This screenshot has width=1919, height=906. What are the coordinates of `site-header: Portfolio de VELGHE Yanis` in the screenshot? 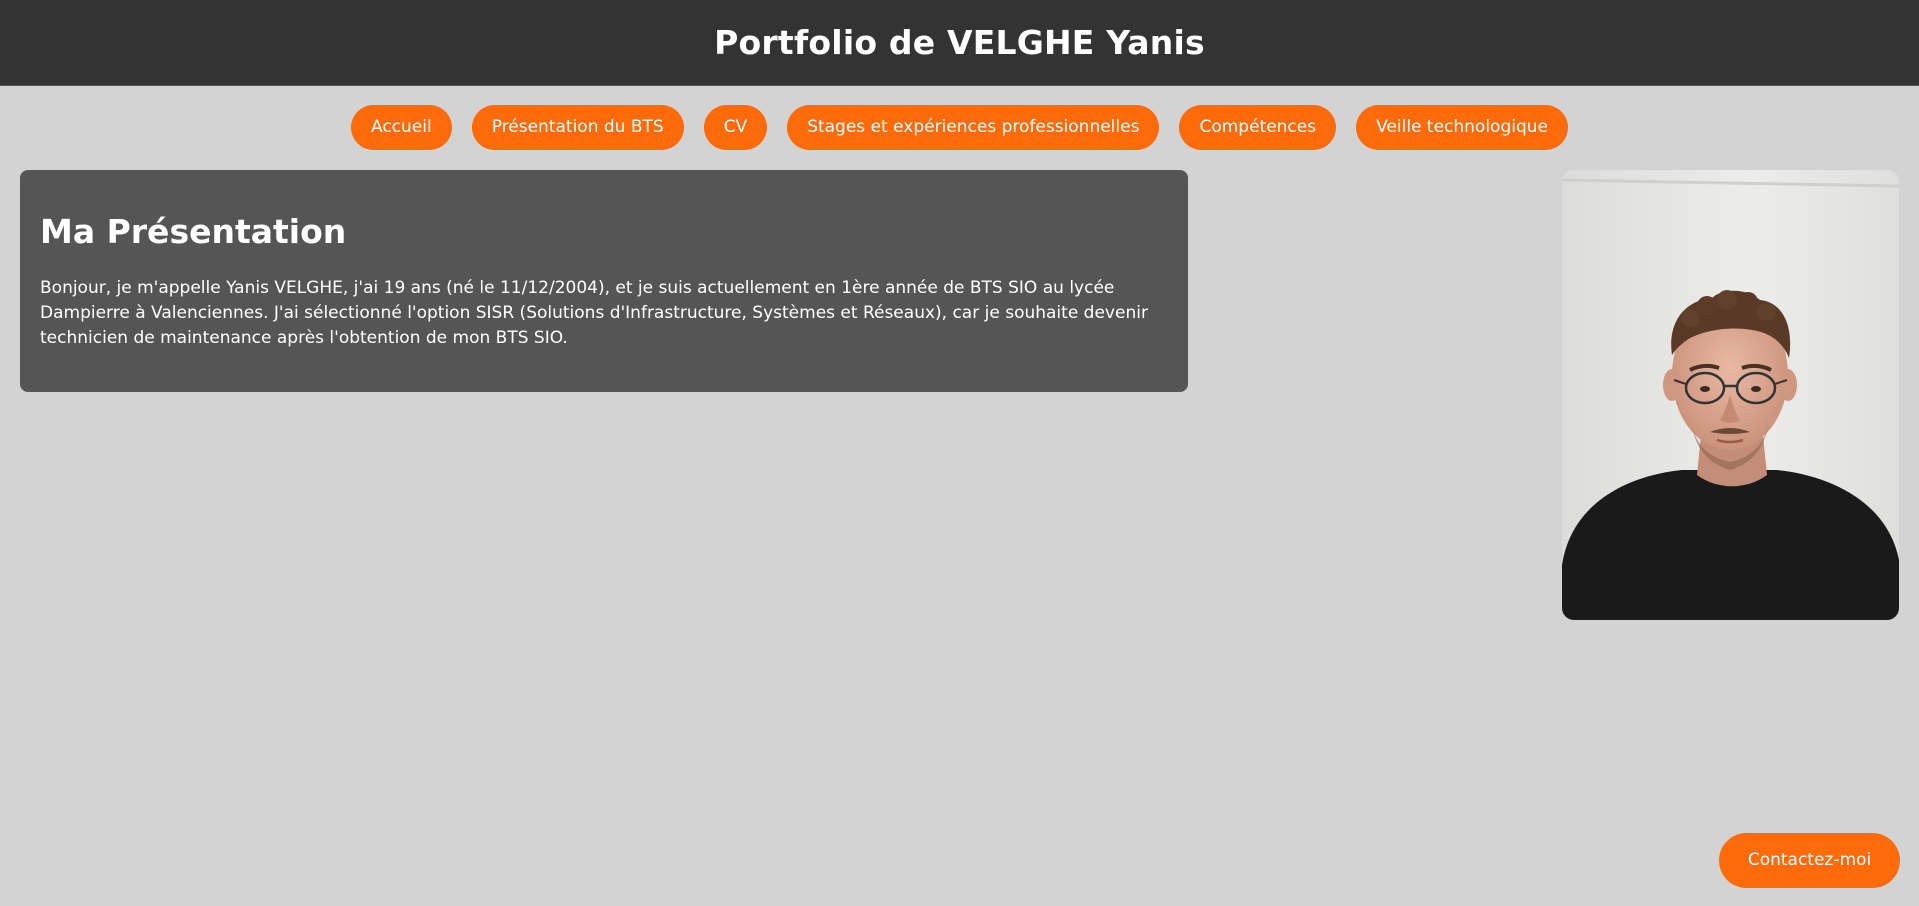 It's located at (959, 43).